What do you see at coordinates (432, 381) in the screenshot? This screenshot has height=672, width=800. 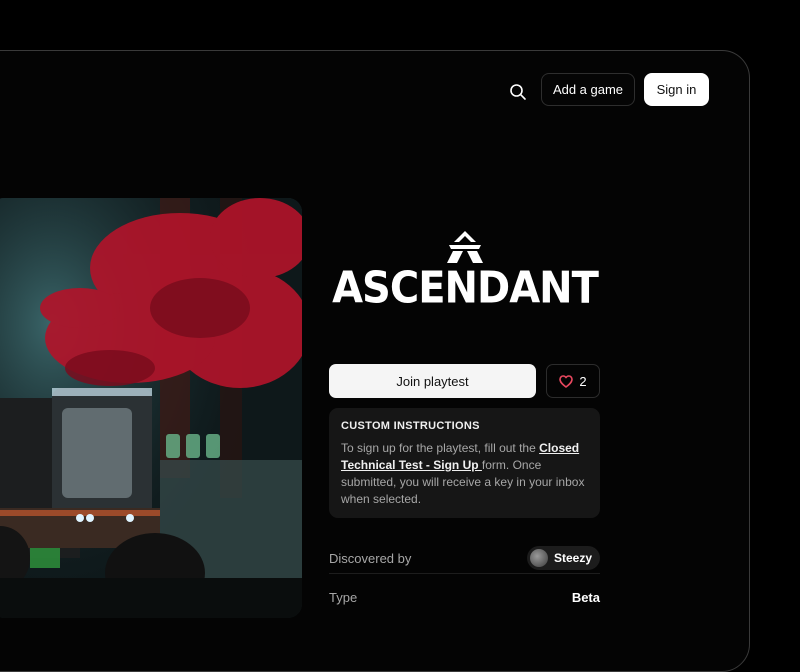 I see `join-playtest-button: Join playtest` at bounding box center [432, 381].